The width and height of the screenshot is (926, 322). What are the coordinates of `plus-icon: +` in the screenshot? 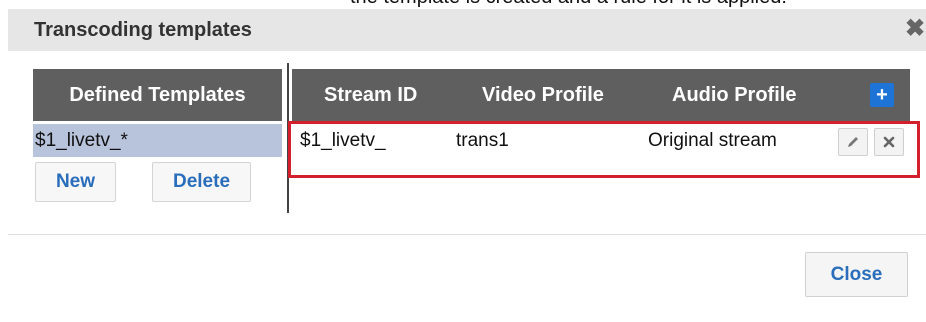 It's located at (882, 95).